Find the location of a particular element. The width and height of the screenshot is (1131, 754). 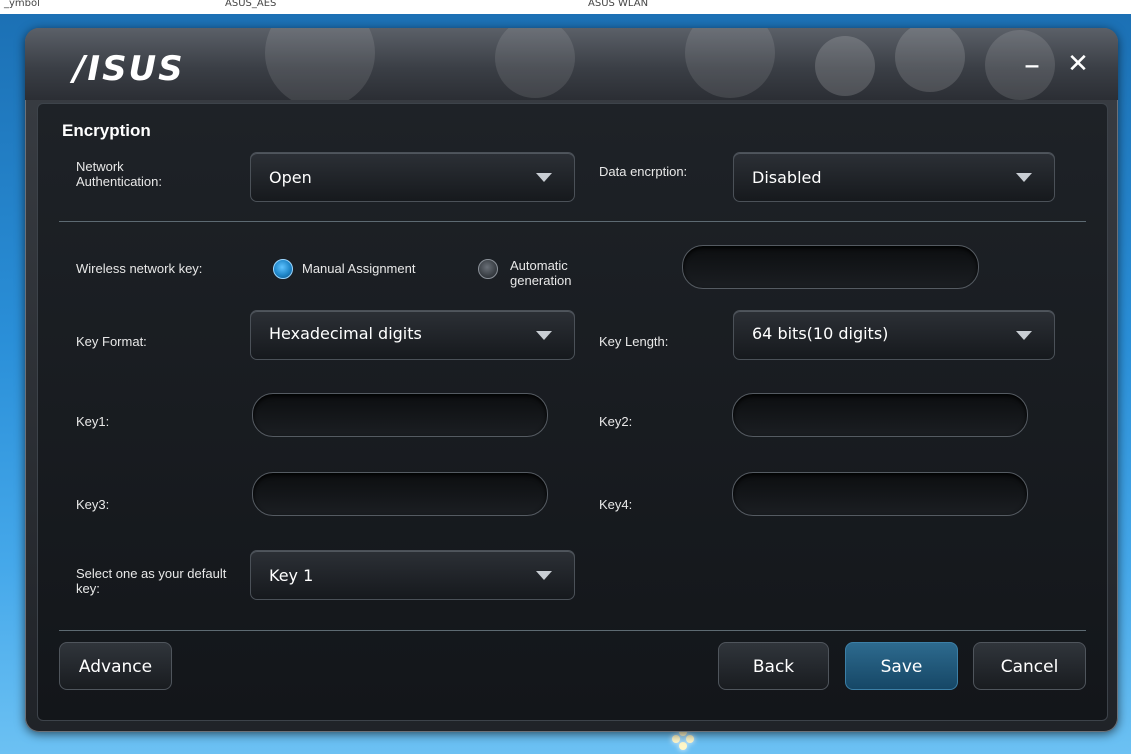

passphrase-input is located at coordinates (830, 267).